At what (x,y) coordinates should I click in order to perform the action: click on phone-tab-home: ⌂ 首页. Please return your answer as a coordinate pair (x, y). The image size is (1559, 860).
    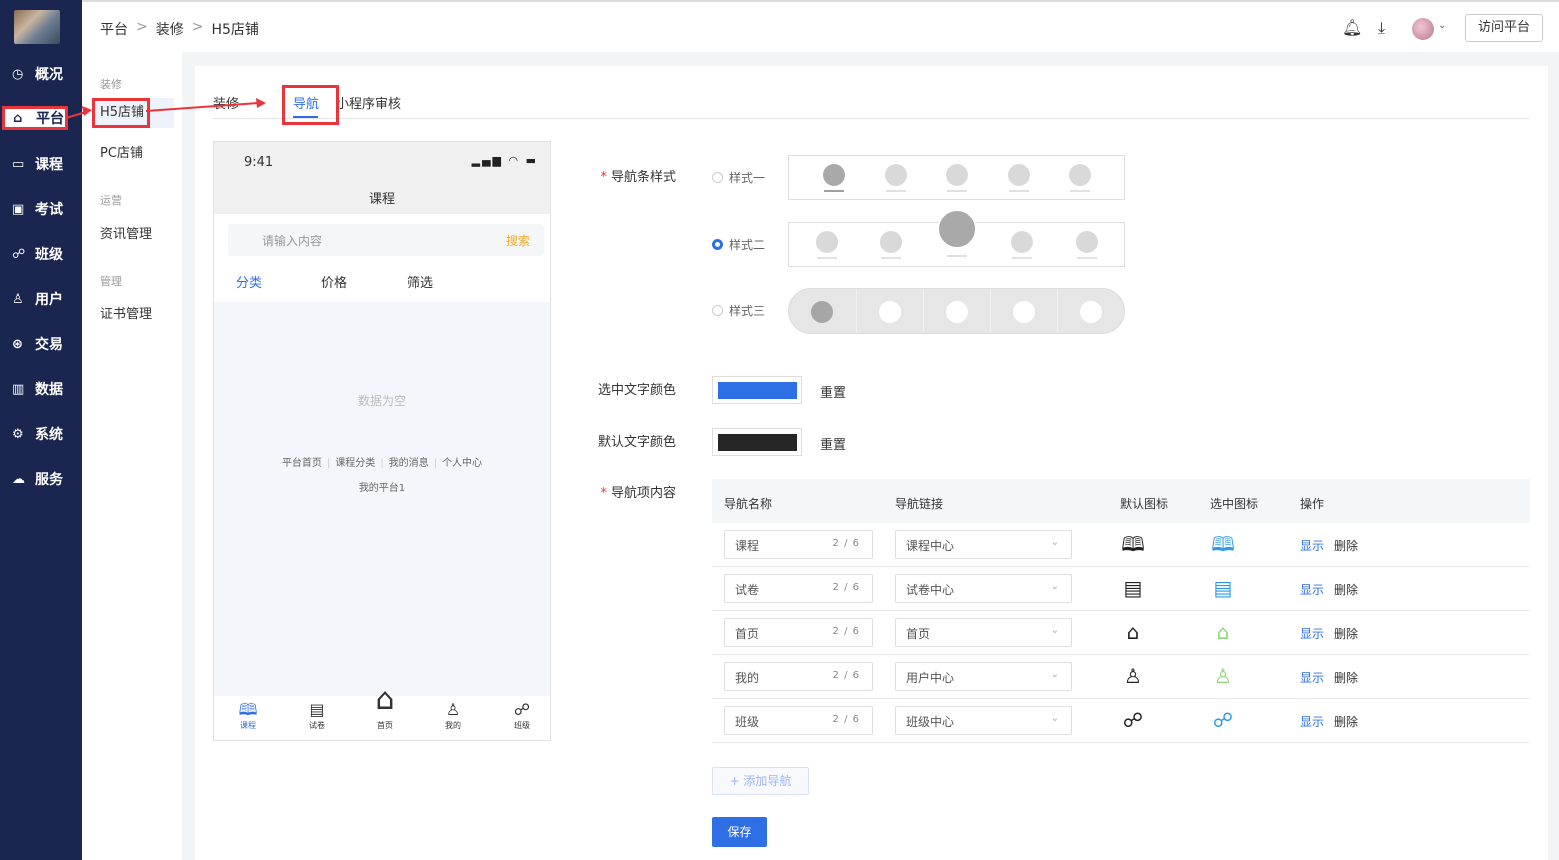
    Looking at the image, I should click on (385, 705).